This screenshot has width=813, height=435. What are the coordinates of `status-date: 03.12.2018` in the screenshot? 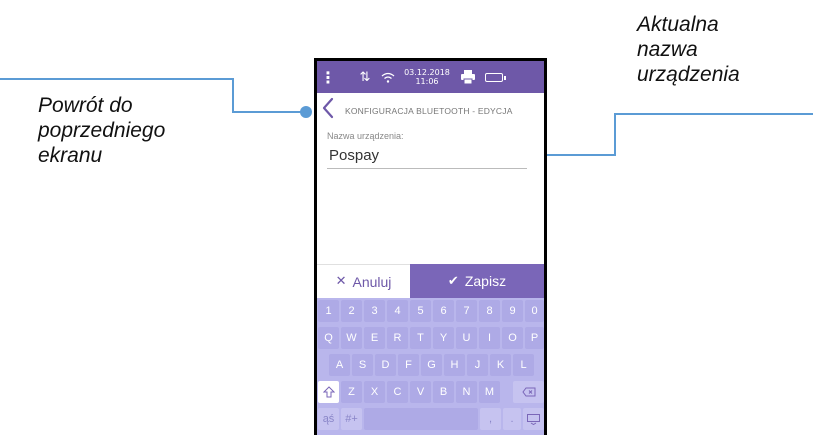 It's located at (427, 72).